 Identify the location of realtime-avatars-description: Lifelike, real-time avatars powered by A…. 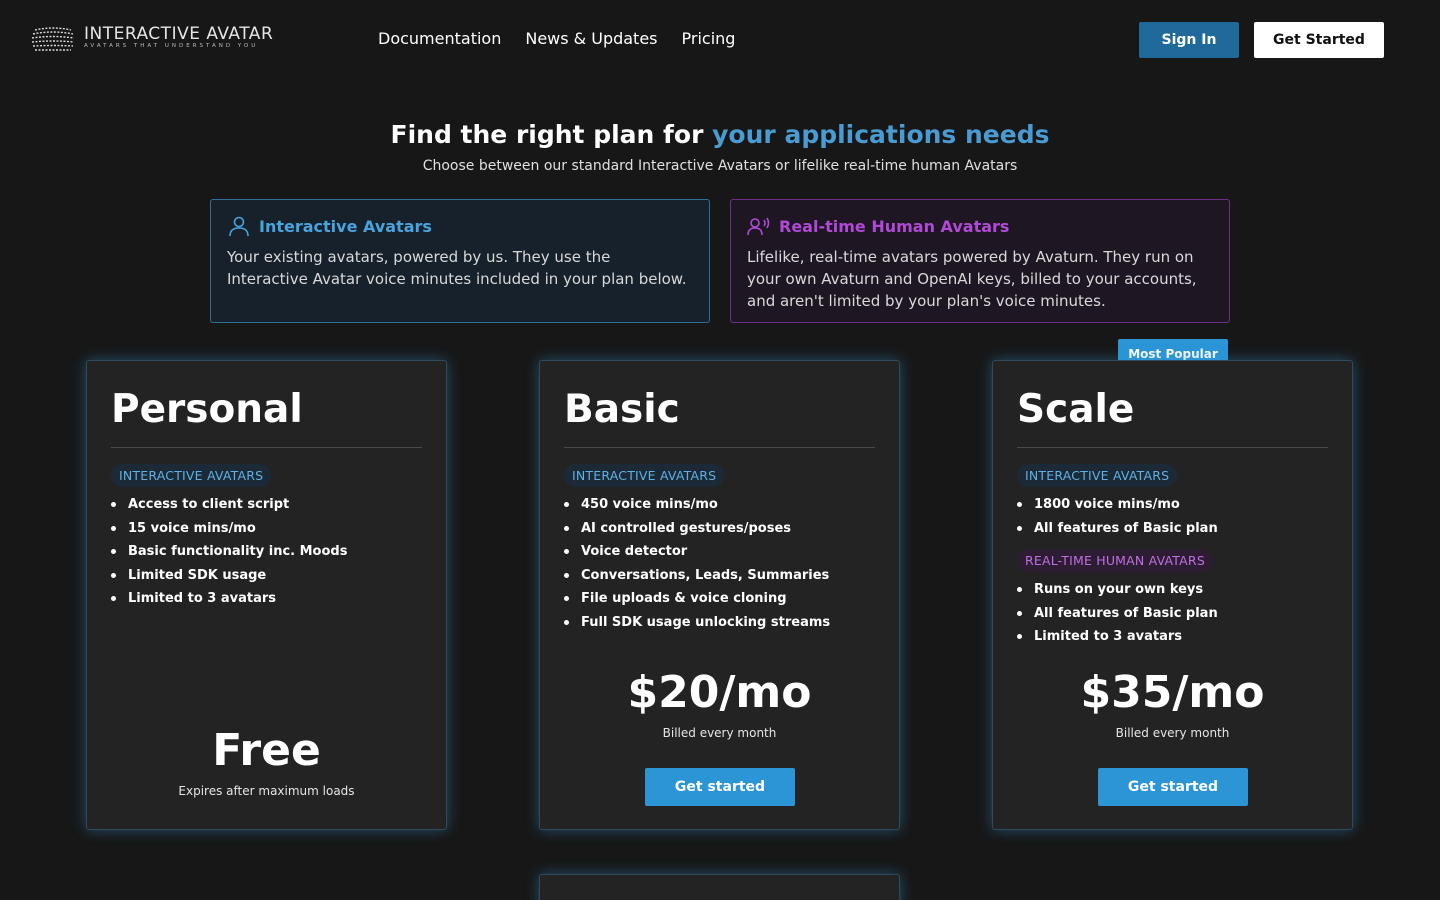
(972, 279).